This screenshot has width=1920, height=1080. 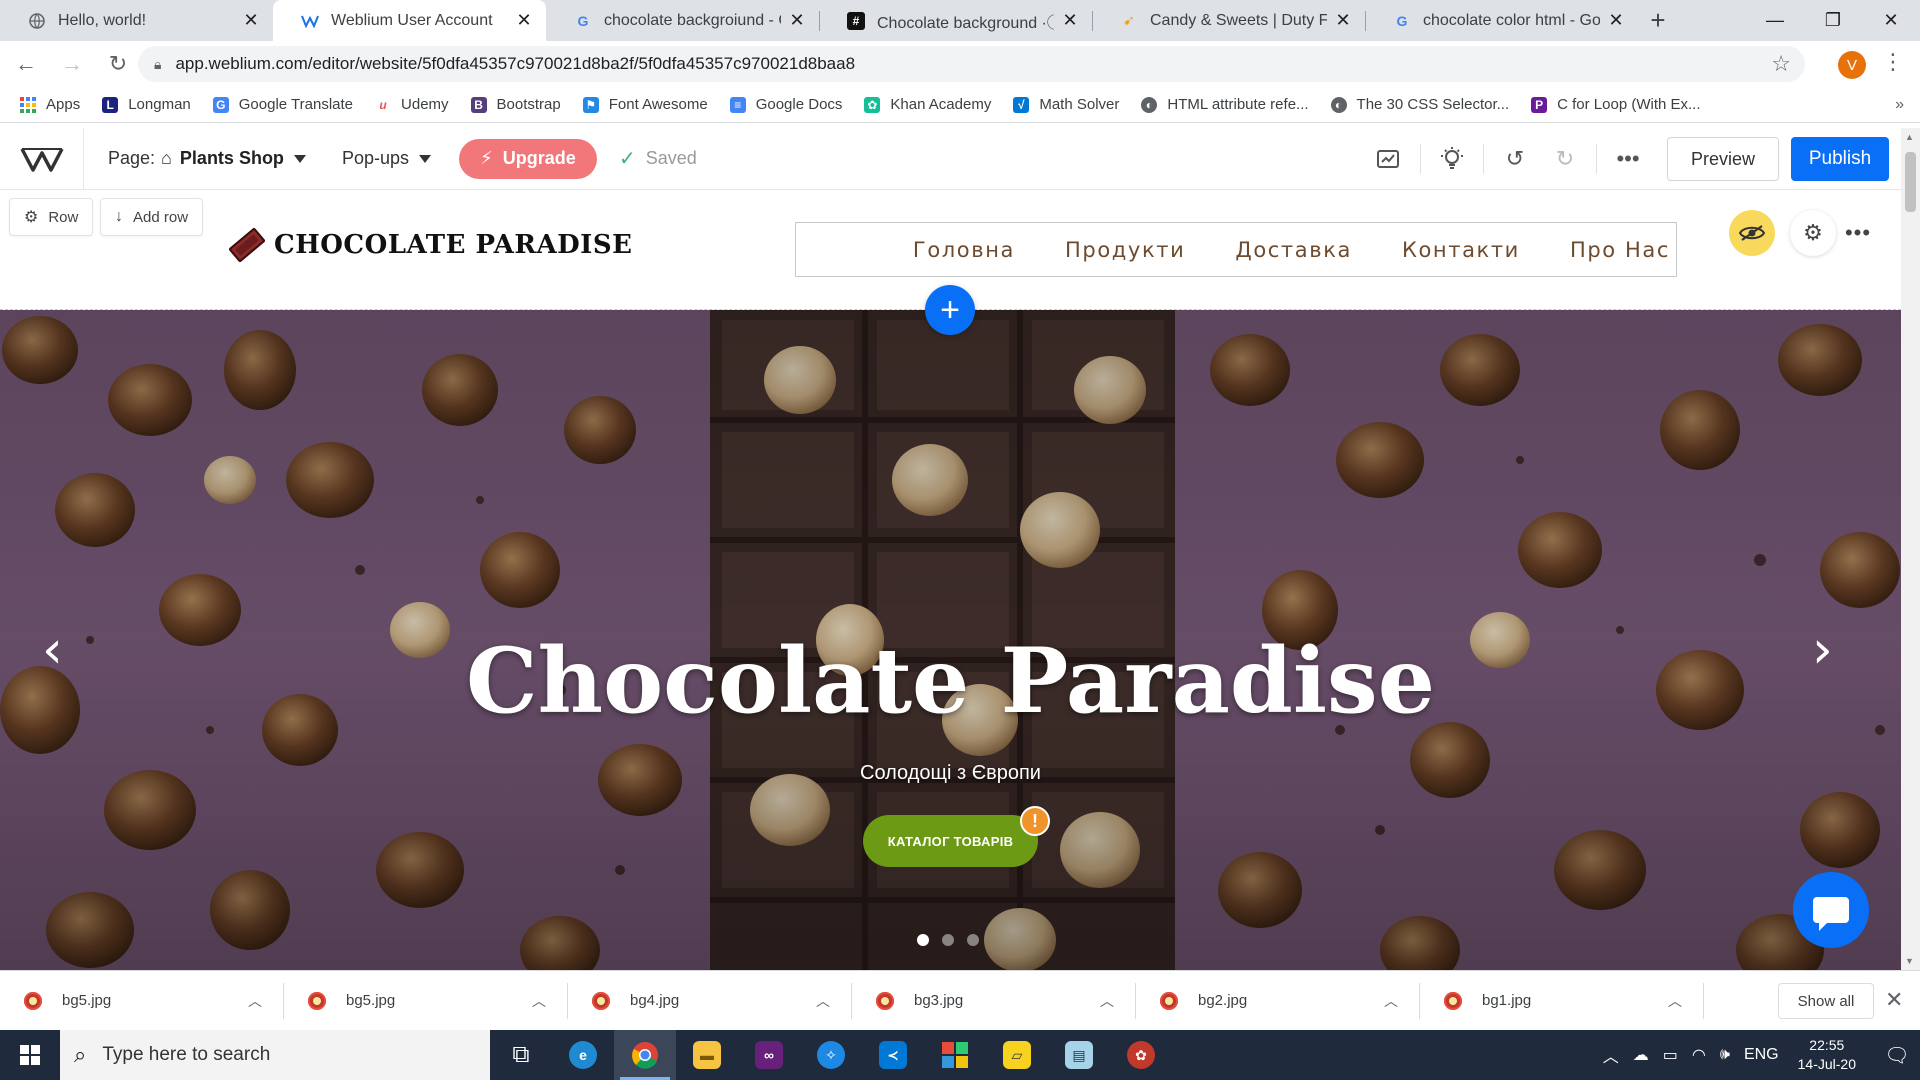 What do you see at coordinates (1893, 62) in the screenshot?
I see `browser-menu-icon: ⋮` at bounding box center [1893, 62].